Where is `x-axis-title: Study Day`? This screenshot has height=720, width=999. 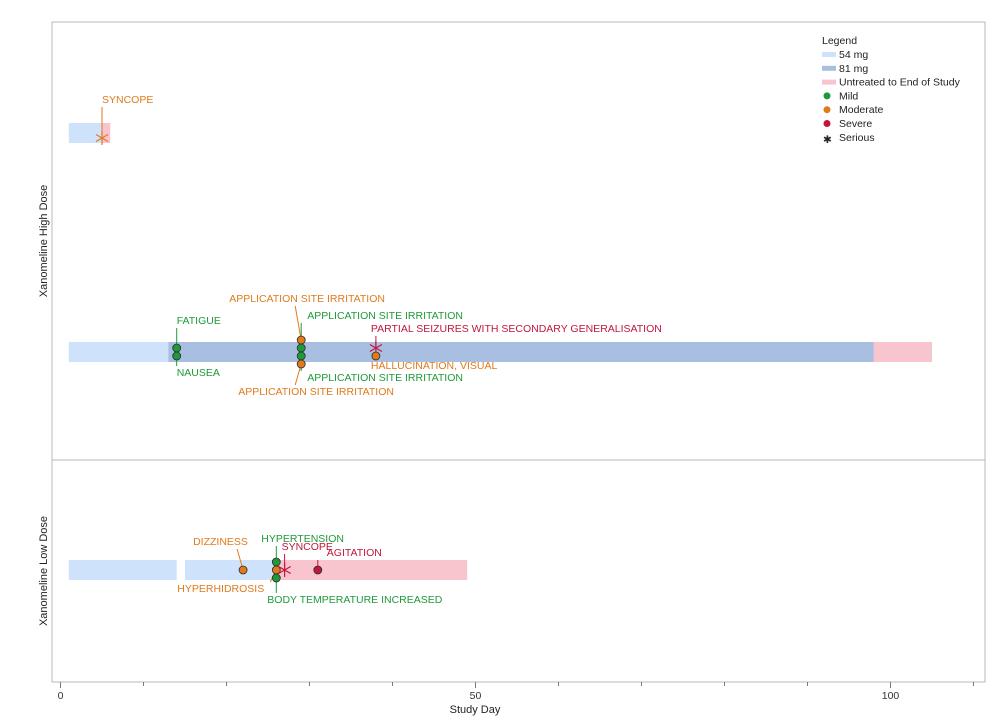
x-axis-title: Study Day is located at coordinates (475, 710).